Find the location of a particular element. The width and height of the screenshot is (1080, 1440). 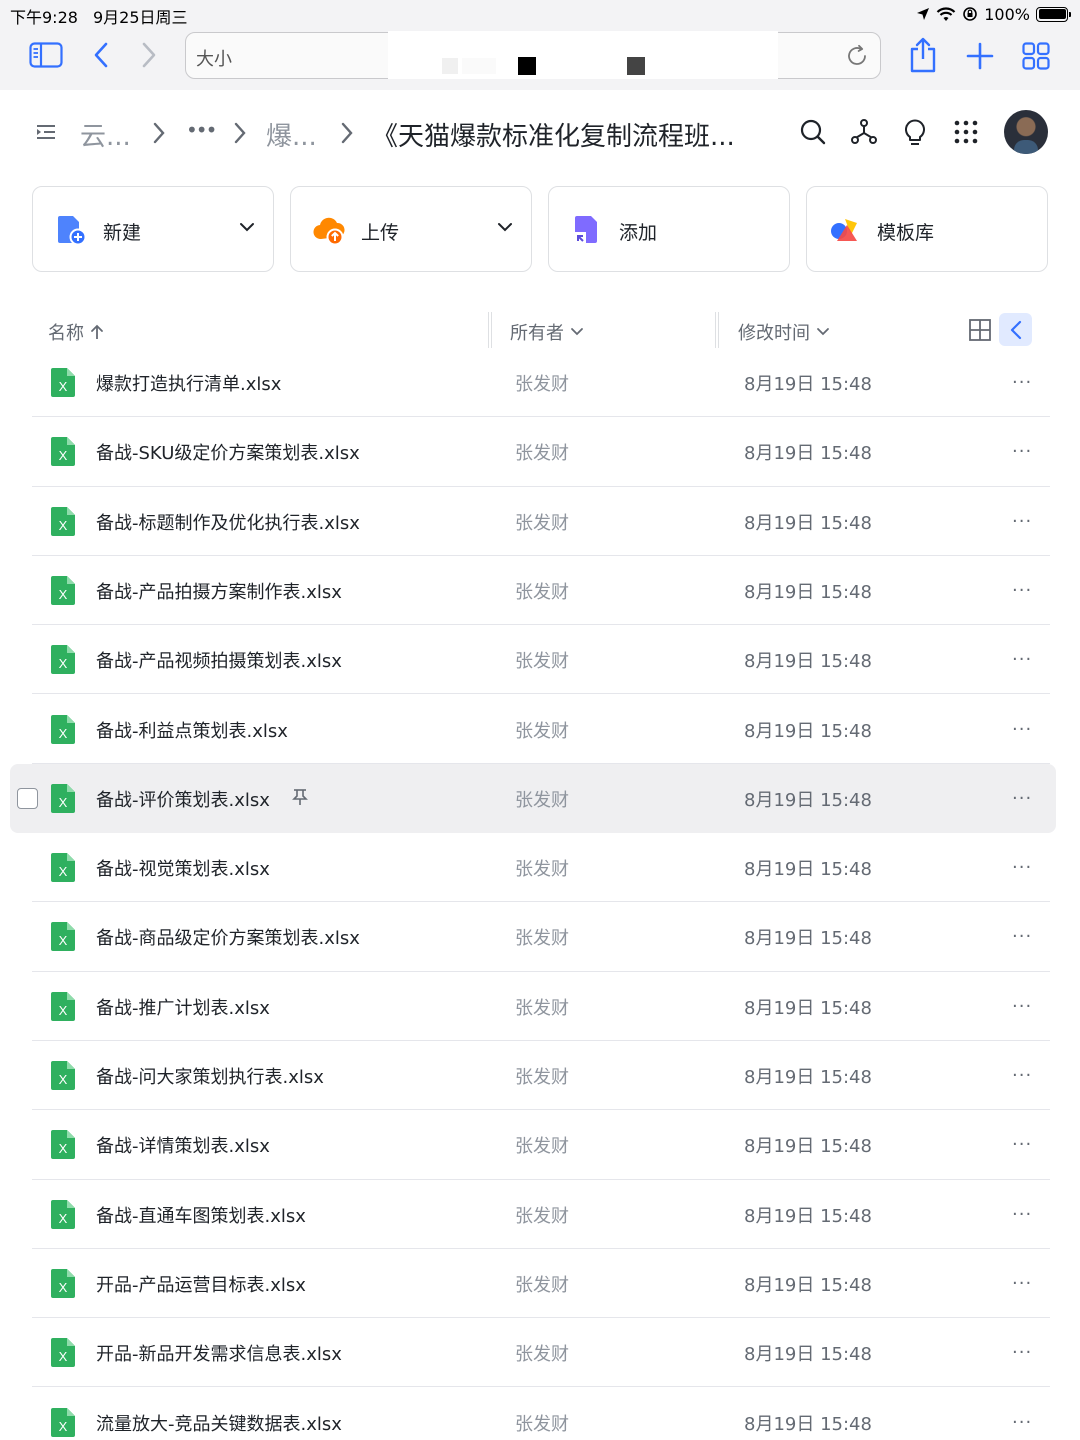

file-row: X 备战-SKU级定价方案策划表.xlsx 张发财 8月19日 15:48 ··· is located at coordinates (541, 452).